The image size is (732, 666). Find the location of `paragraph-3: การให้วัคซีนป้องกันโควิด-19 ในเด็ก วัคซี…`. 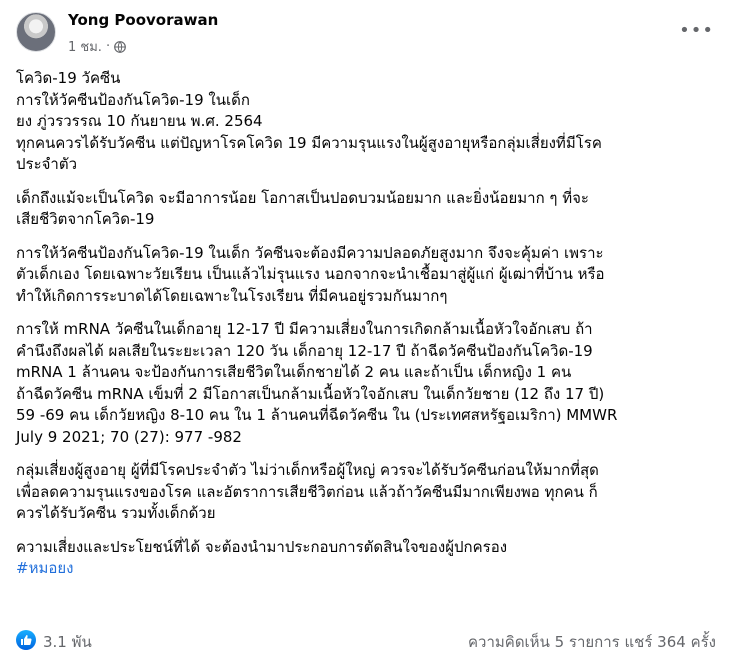

paragraph-3: การให้วัคซีนป้องกันโควิด-19 ในเด็ก วัคซี… is located at coordinates (366, 275).